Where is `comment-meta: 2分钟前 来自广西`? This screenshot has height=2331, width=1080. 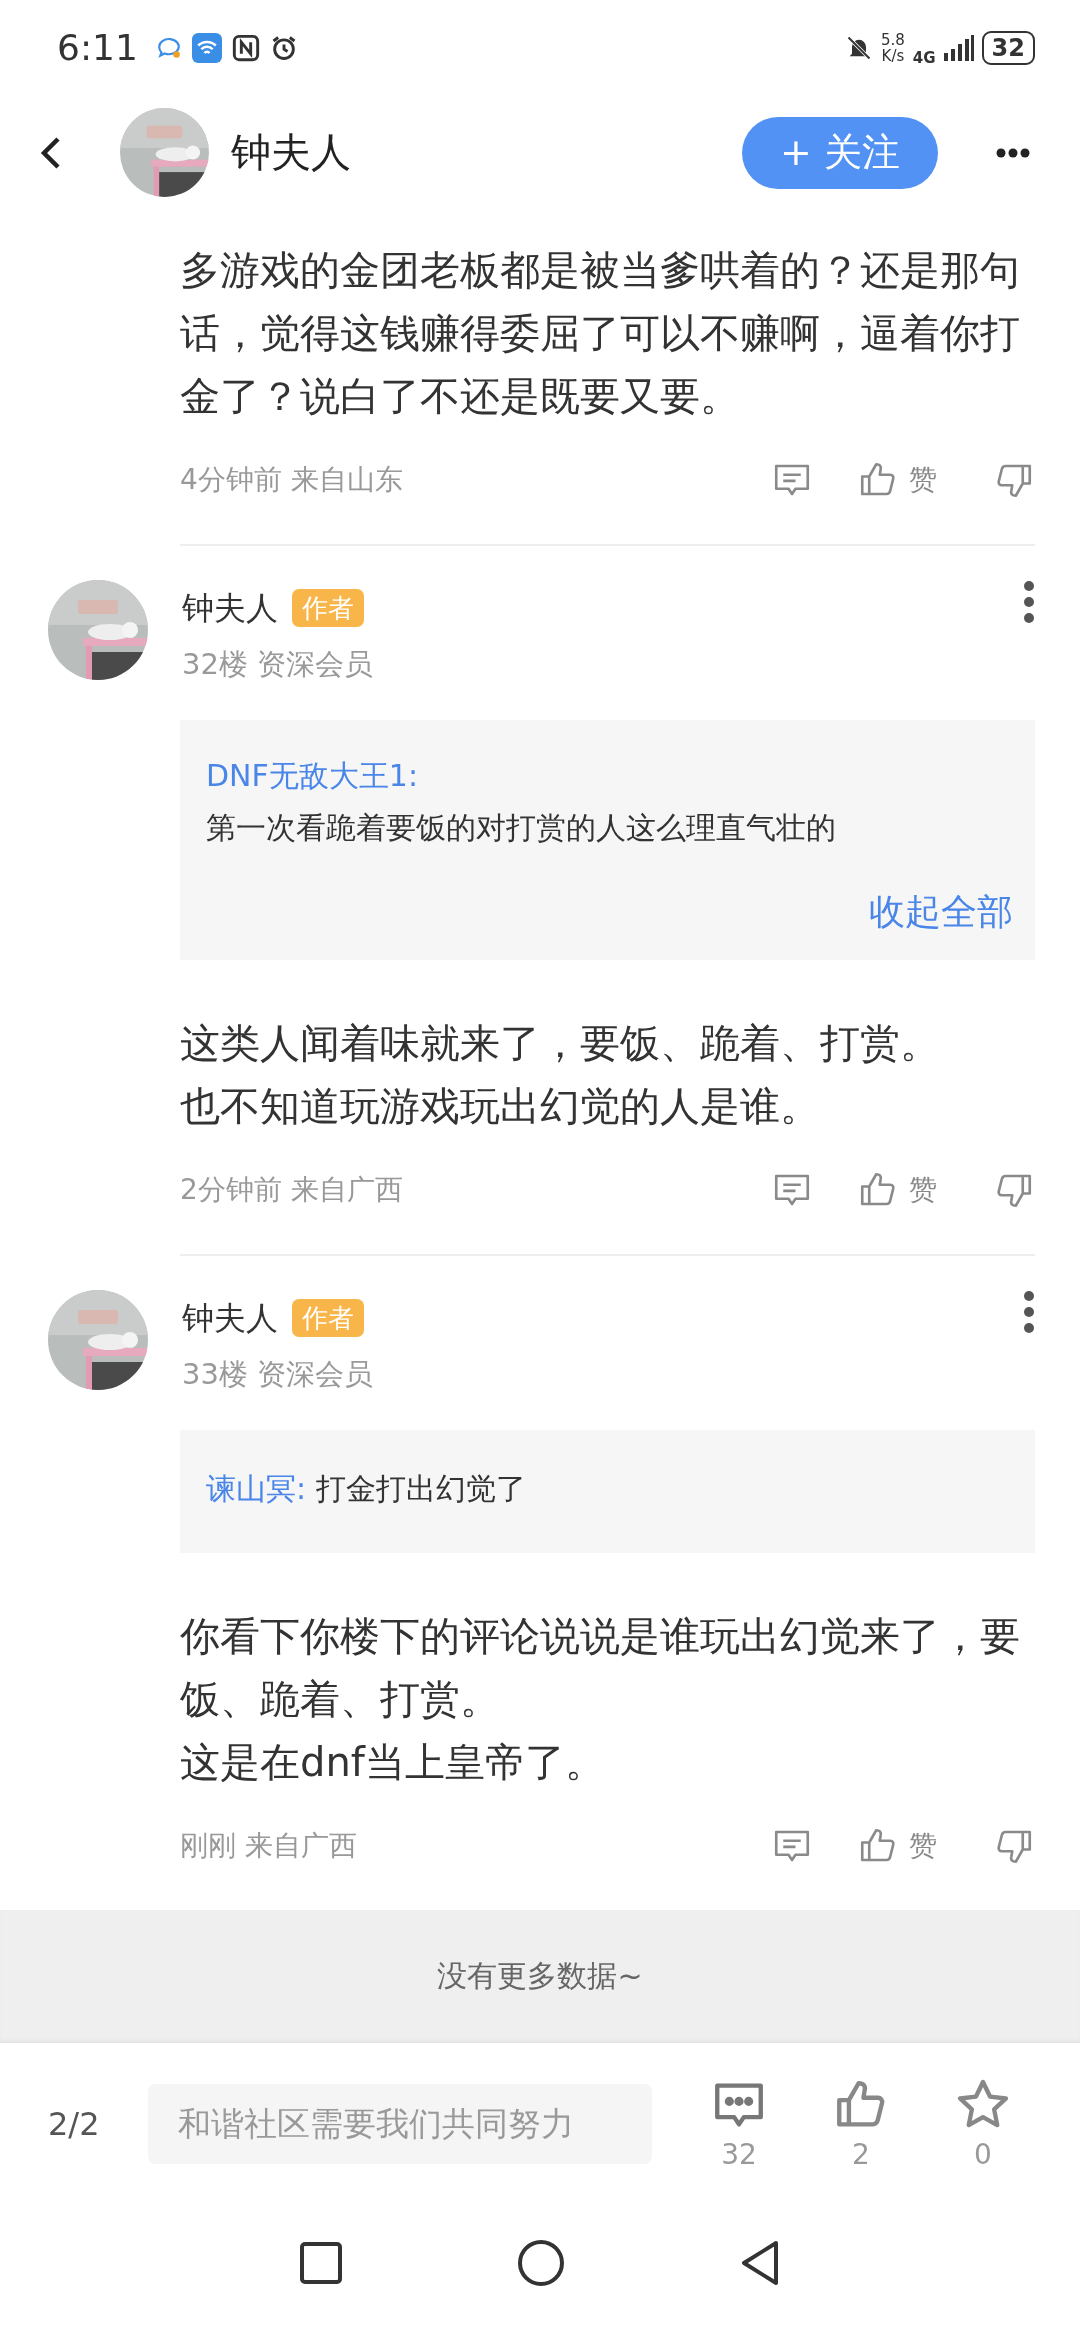 comment-meta: 2分钟前 来自广西 is located at coordinates (291, 1190).